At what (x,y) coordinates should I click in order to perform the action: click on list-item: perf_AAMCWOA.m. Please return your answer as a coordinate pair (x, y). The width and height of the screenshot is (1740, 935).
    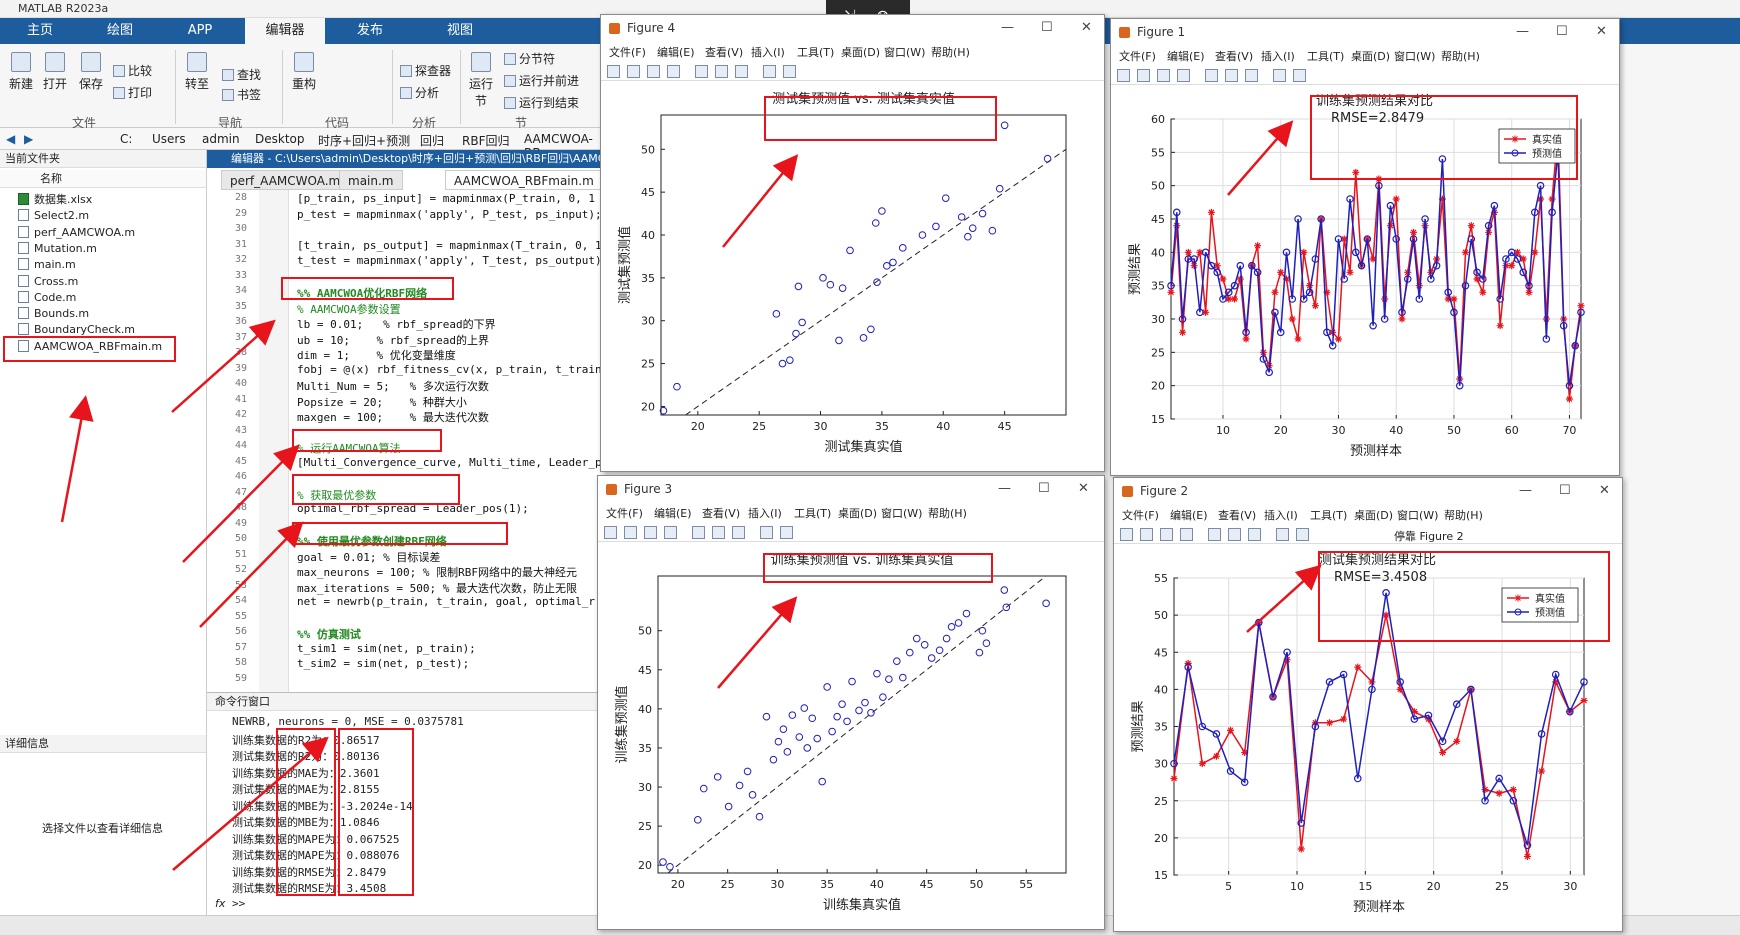
    Looking at the image, I should click on (76, 232).